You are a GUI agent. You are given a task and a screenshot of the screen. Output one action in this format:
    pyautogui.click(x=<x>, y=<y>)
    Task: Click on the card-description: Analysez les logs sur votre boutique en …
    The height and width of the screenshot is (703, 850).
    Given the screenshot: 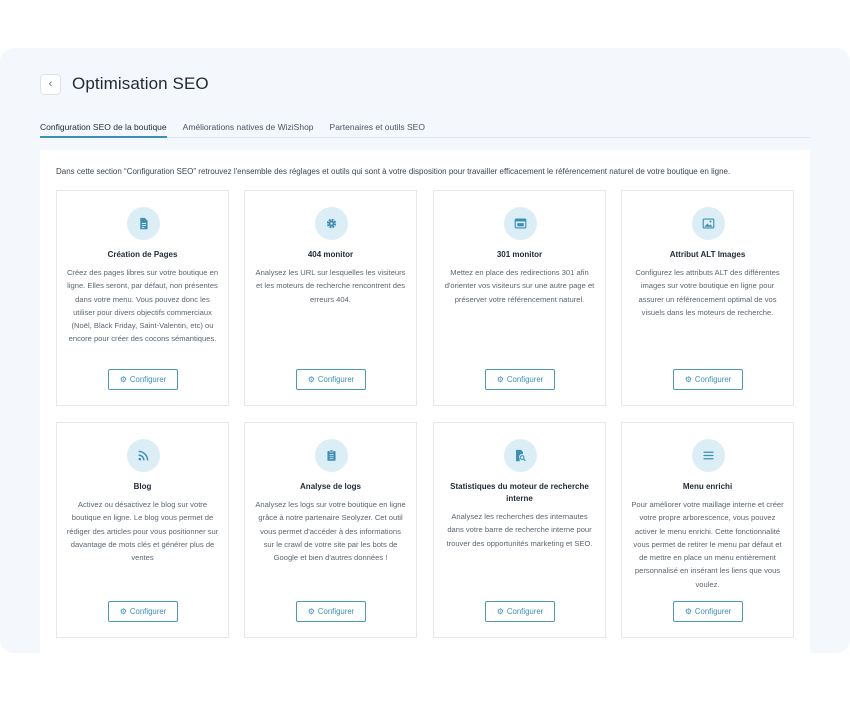 What is the action you would take?
    pyautogui.click(x=330, y=531)
    